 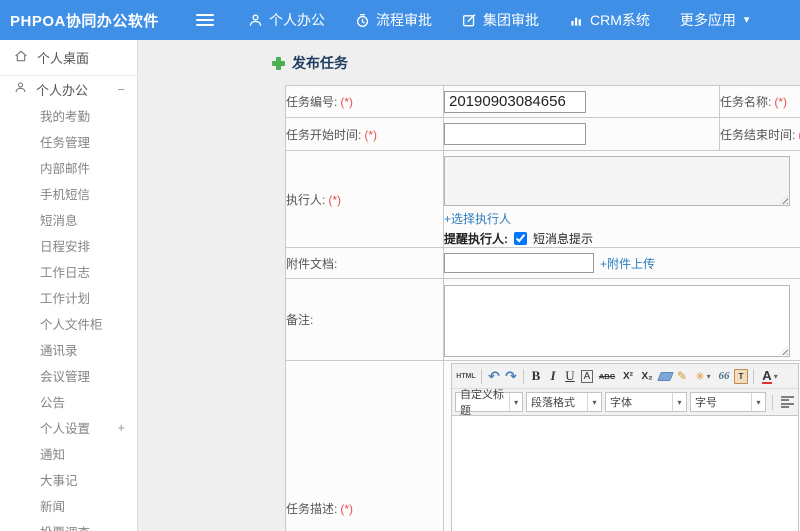 What do you see at coordinates (682, 376) in the screenshot?
I see `format-brush-button: ✎` at bounding box center [682, 376].